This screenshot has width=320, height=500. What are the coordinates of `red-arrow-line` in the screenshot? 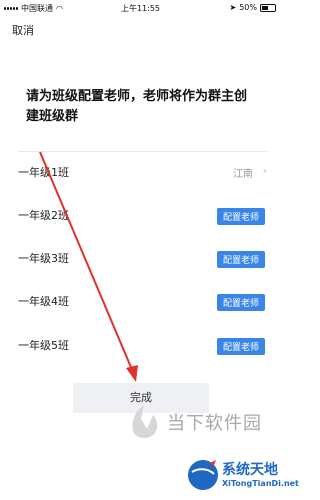 It's located at (86, 262).